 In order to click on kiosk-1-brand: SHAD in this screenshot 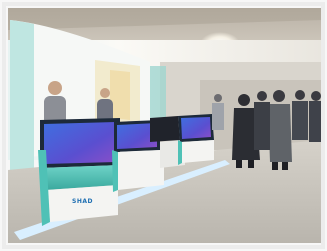, I will do `click(82, 201)`.